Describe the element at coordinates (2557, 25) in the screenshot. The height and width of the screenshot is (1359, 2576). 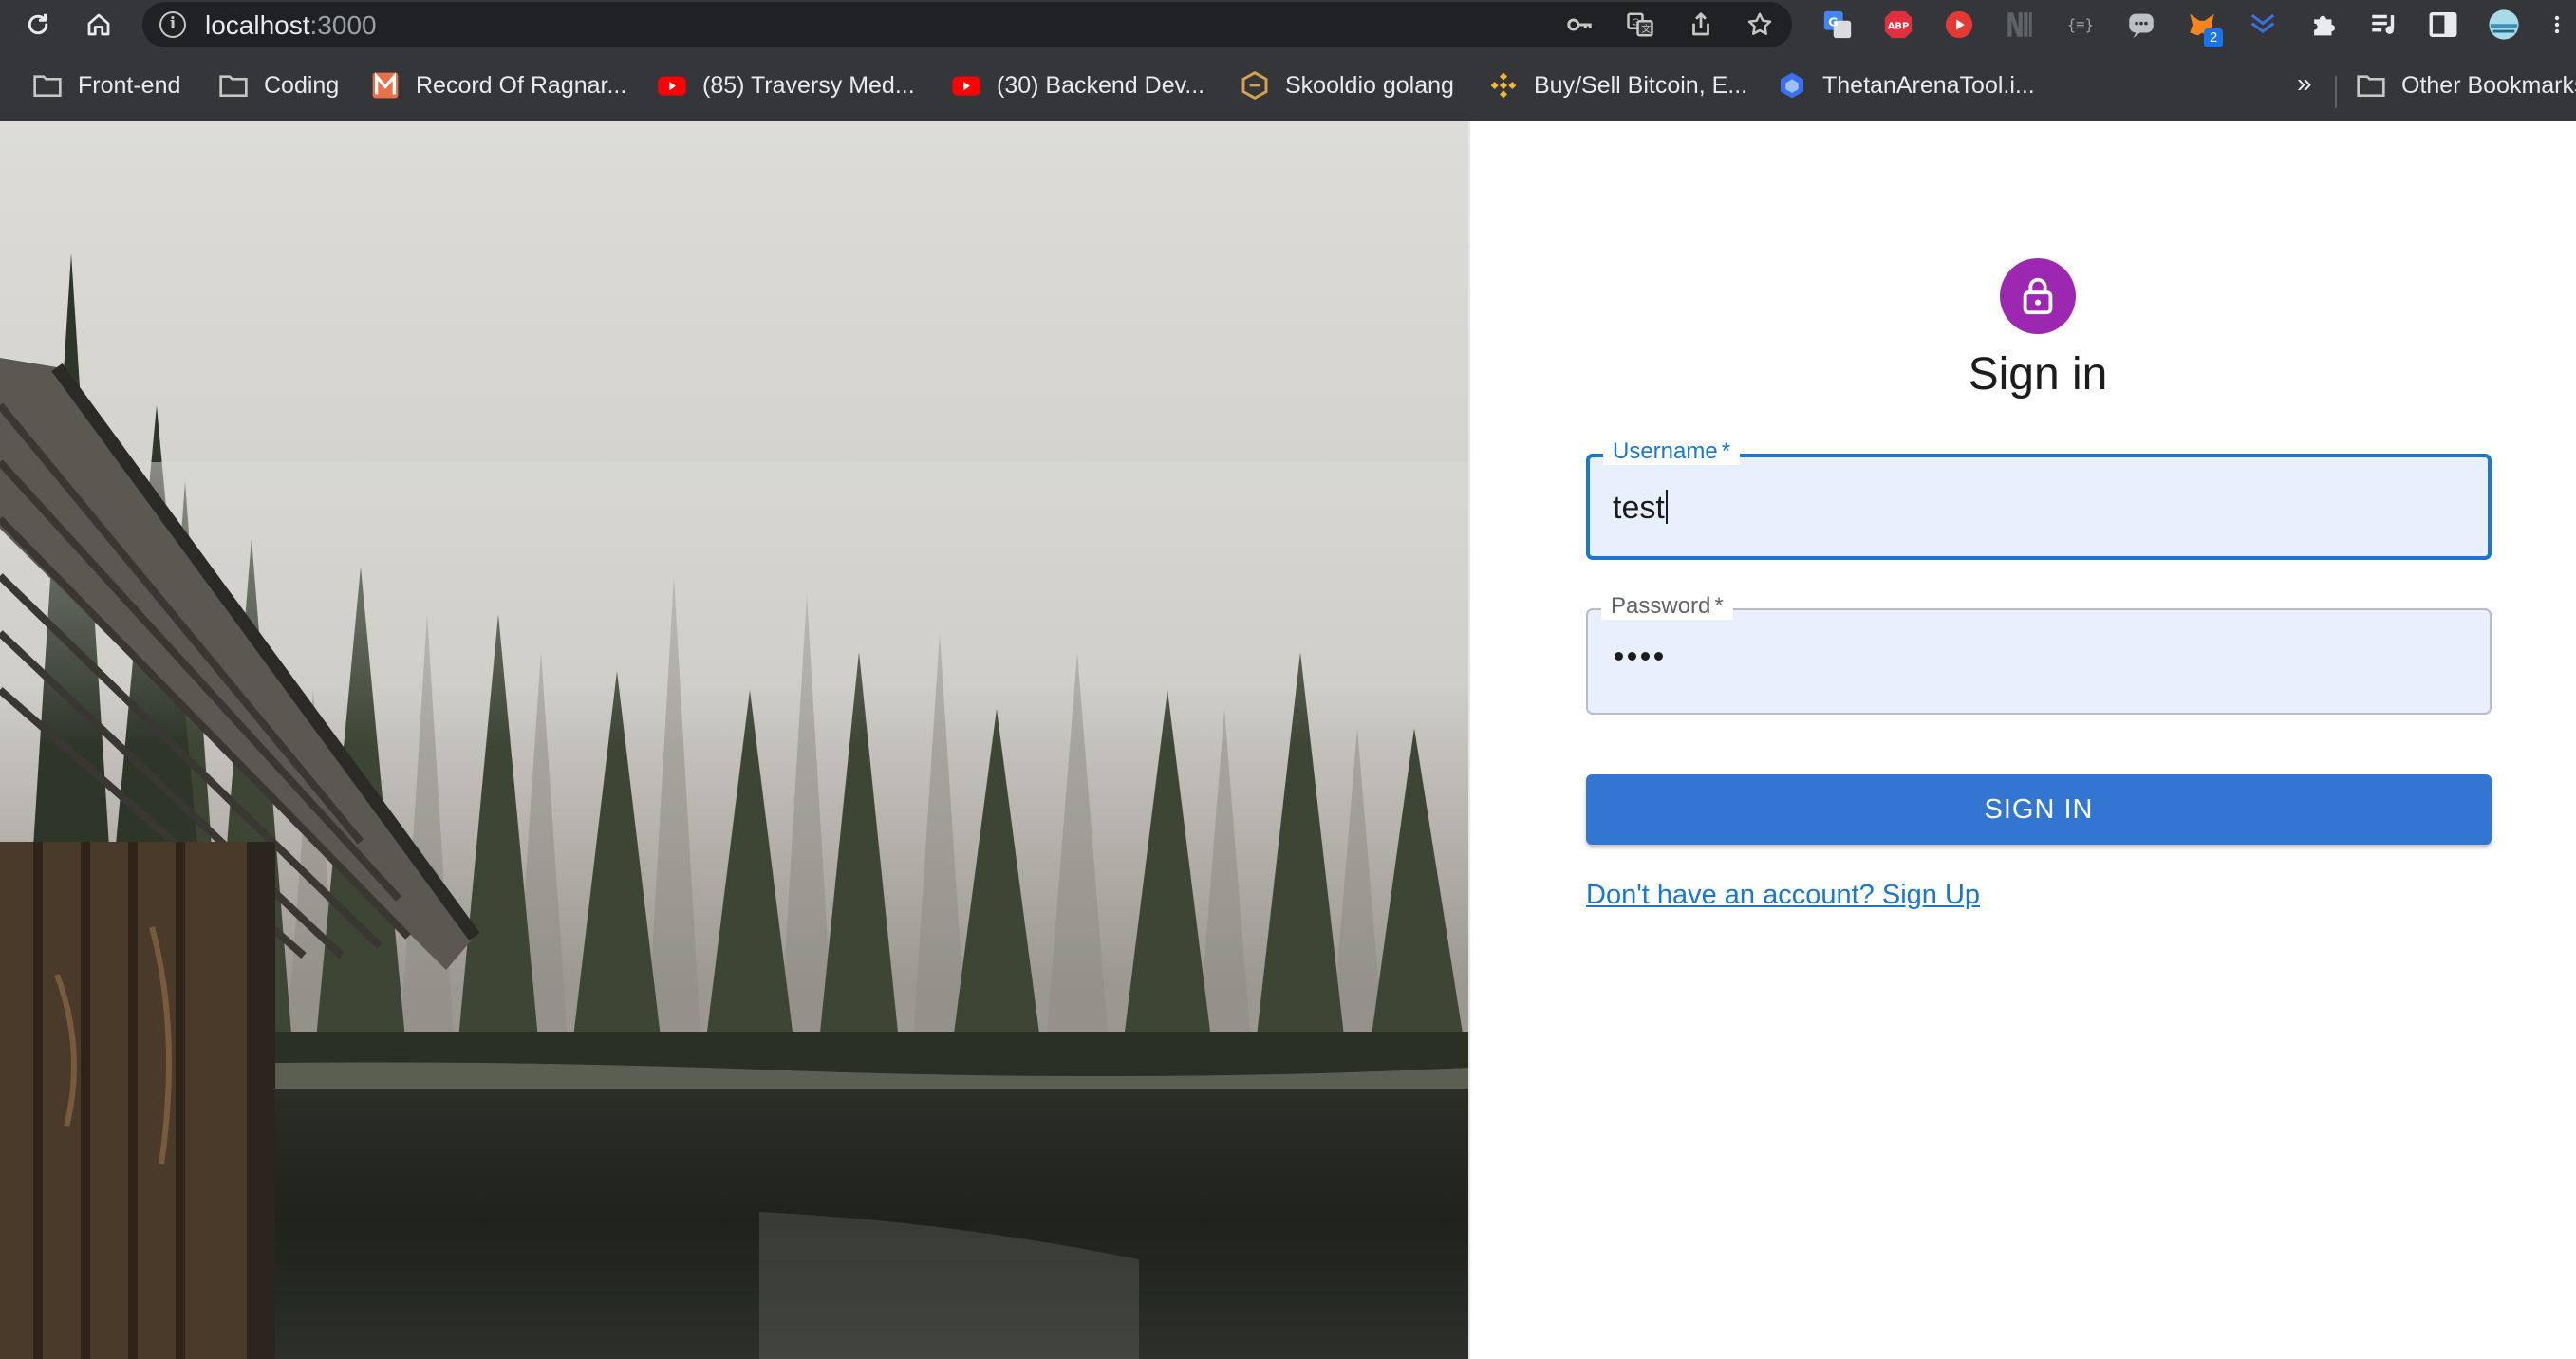
I see `kebab-menu-icon` at that location.